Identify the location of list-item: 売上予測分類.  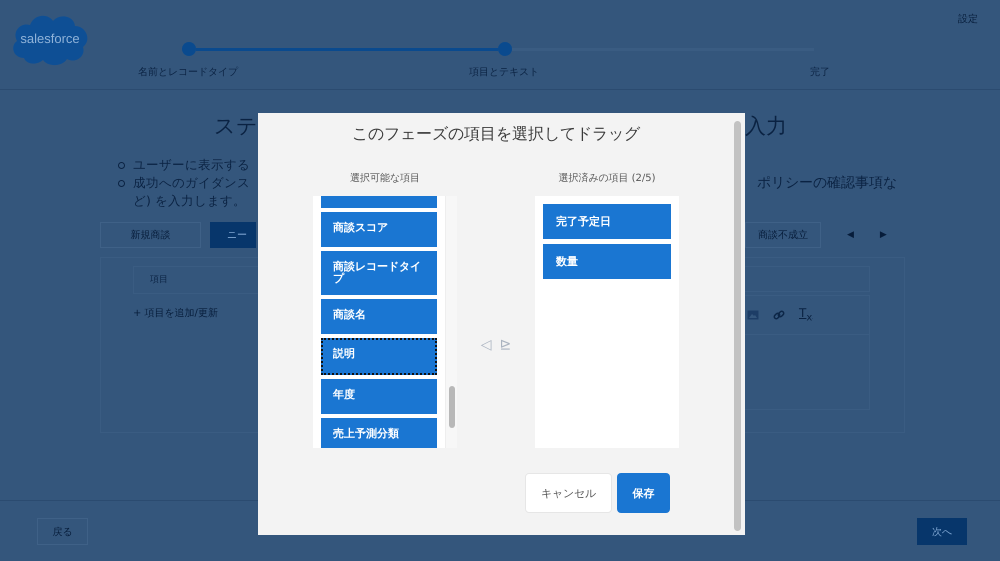
(379, 433).